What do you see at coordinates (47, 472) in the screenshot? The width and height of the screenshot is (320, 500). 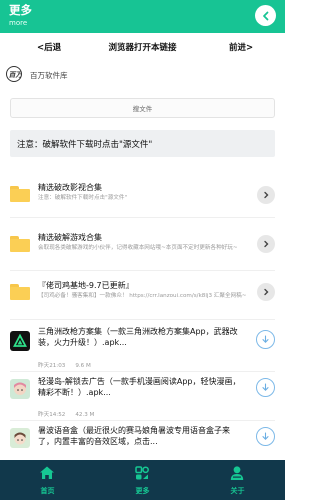 I see `home-icon` at bounding box center [47, 472].